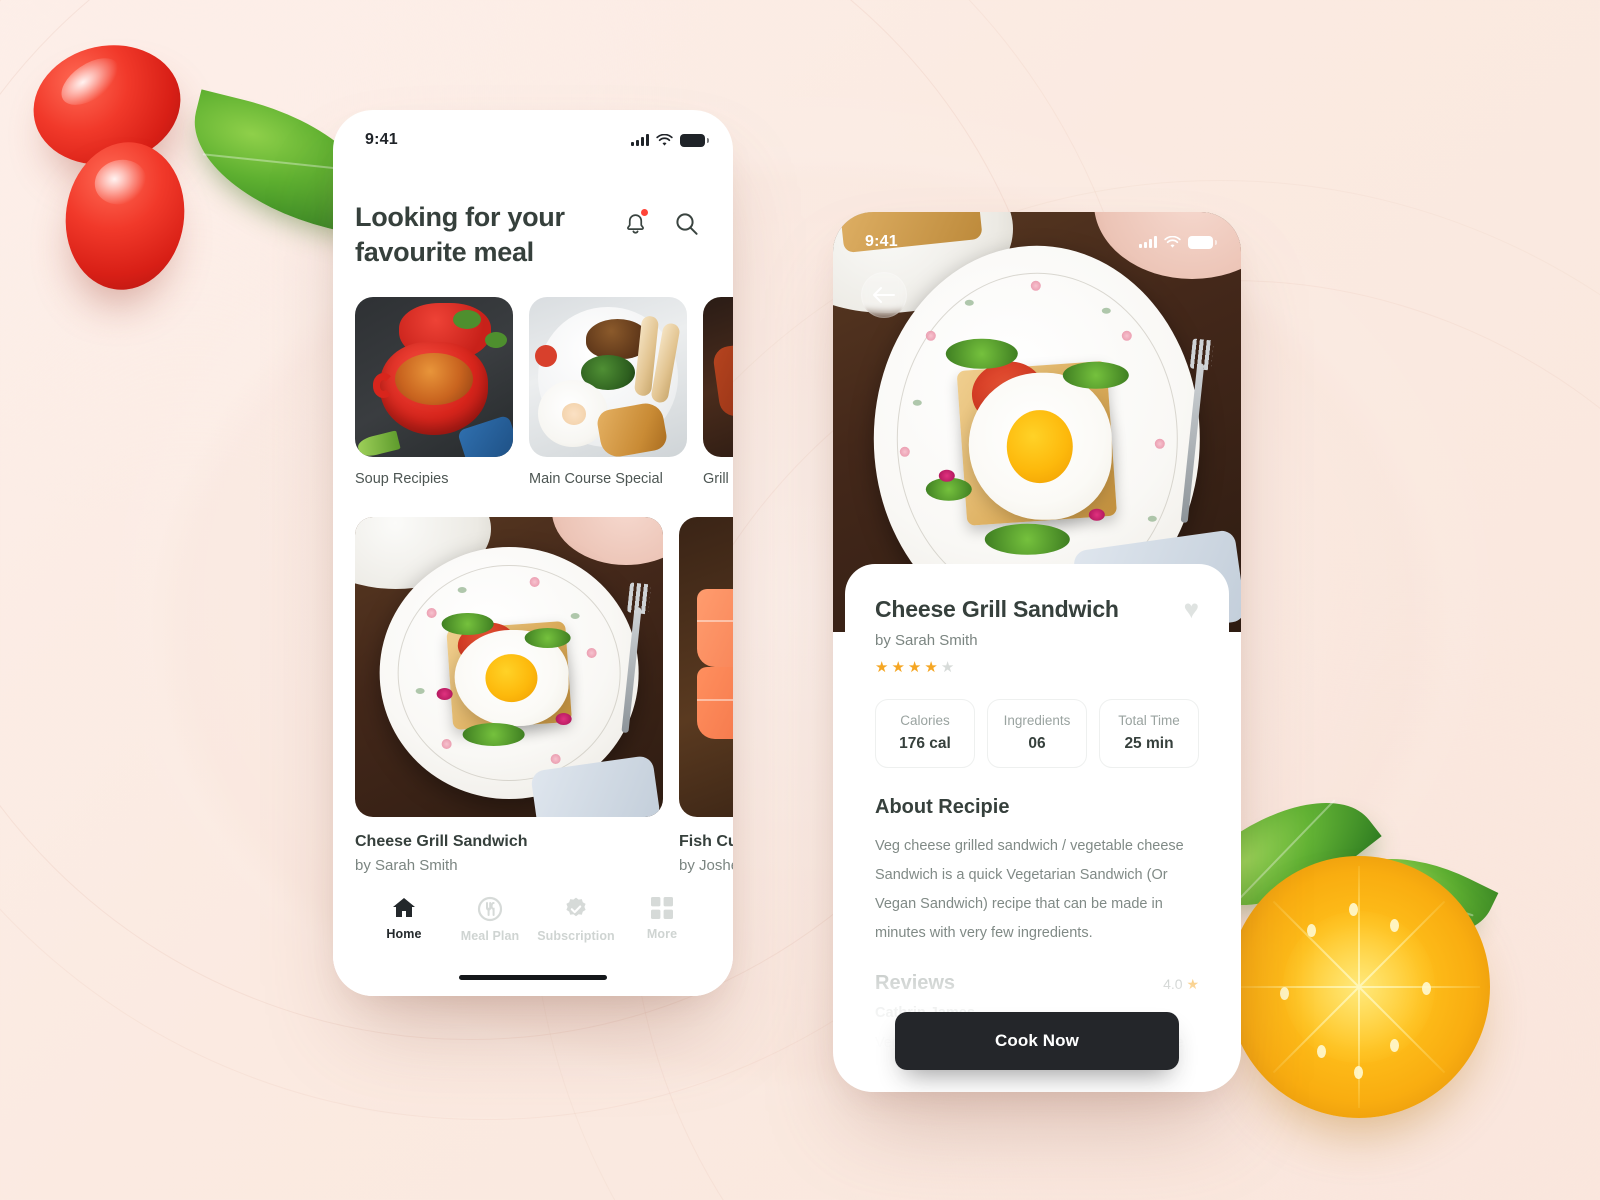 This screenshot has height=1200, width=1600. I want to click on category-item: Main Course Special, so click(608, 392).